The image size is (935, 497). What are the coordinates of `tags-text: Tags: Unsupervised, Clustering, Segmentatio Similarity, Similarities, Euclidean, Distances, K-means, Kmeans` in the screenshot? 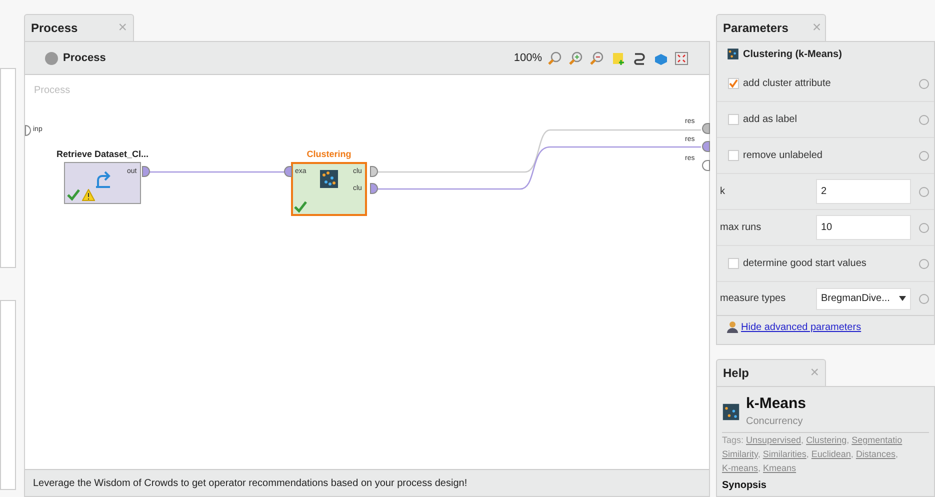 It's located at (813, 454).